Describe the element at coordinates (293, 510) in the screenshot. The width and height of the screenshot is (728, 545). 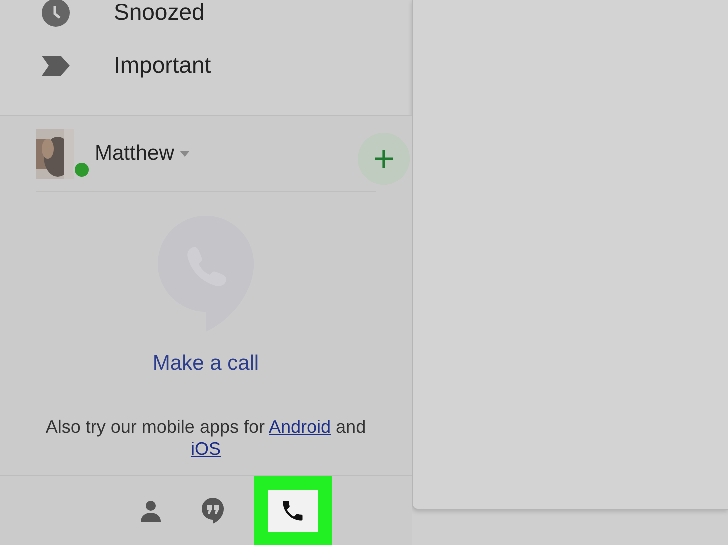
I see `tab` at that location.